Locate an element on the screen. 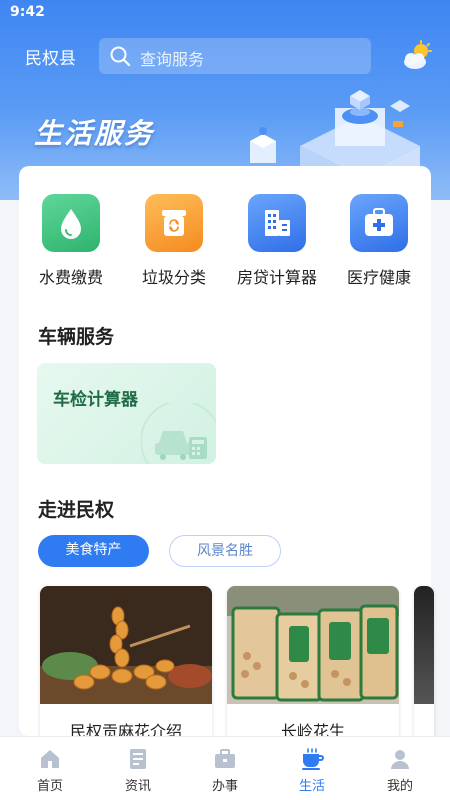 This screenshot has height=800, width=450. service-label: 房贷计算器 is located at coordinates (276, 277).